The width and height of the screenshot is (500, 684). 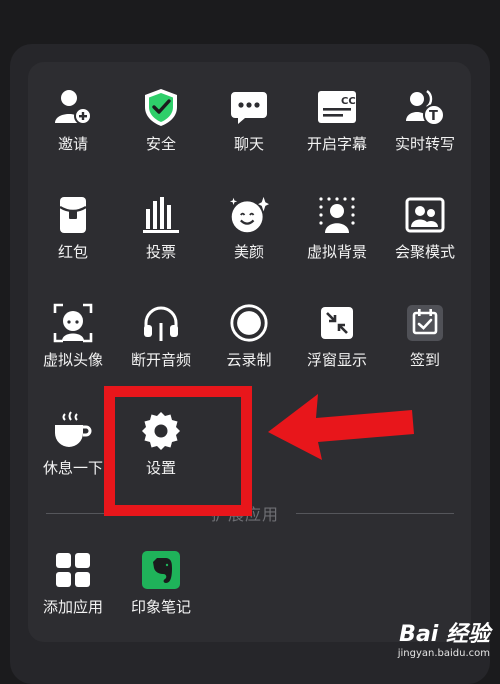 I want to click on evernote-app-button: 印象笔记, so click(x=161, y=596).